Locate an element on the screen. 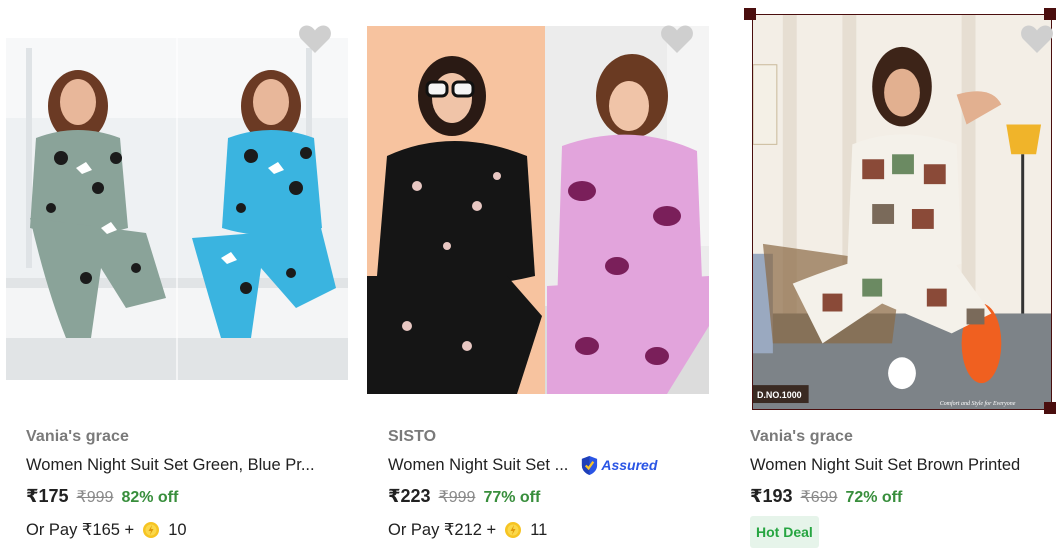 The width and height of the screenshot is (1063, 552). product-title: Women Night Suit Set Brown Printed is located at coordinates (885, 465).